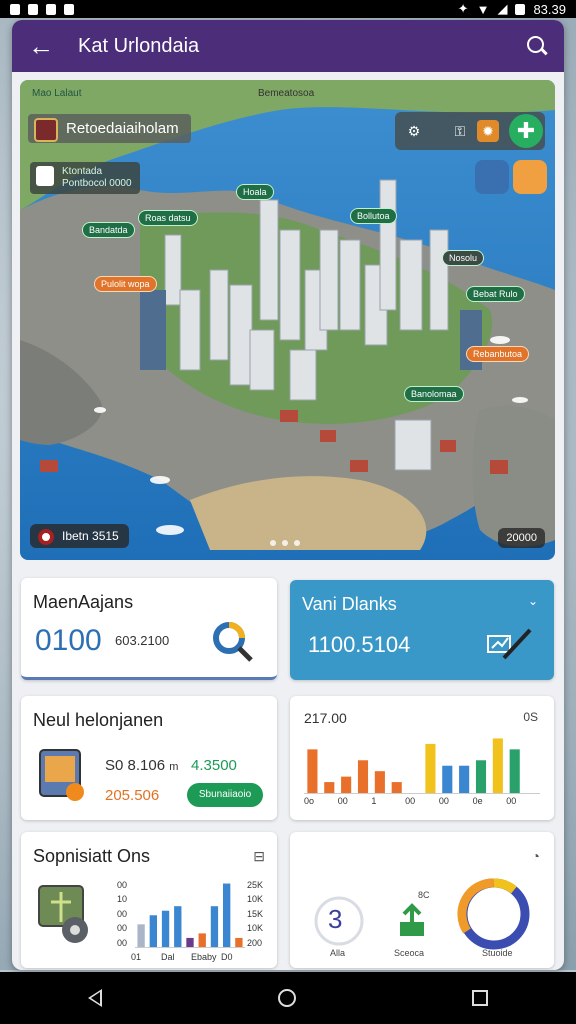 The image size is (576, 1024). Describe the element at coordinates (409, 953) in the screenshot. I see `mid-label: Sceoca` at that location.